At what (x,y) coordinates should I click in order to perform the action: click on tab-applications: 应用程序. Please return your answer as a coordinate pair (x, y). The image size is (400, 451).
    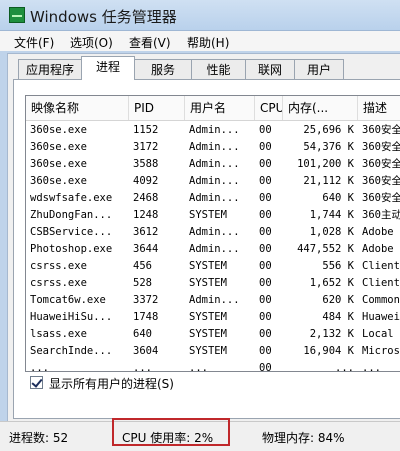
    Looking at the image, I should click on (50, 69).